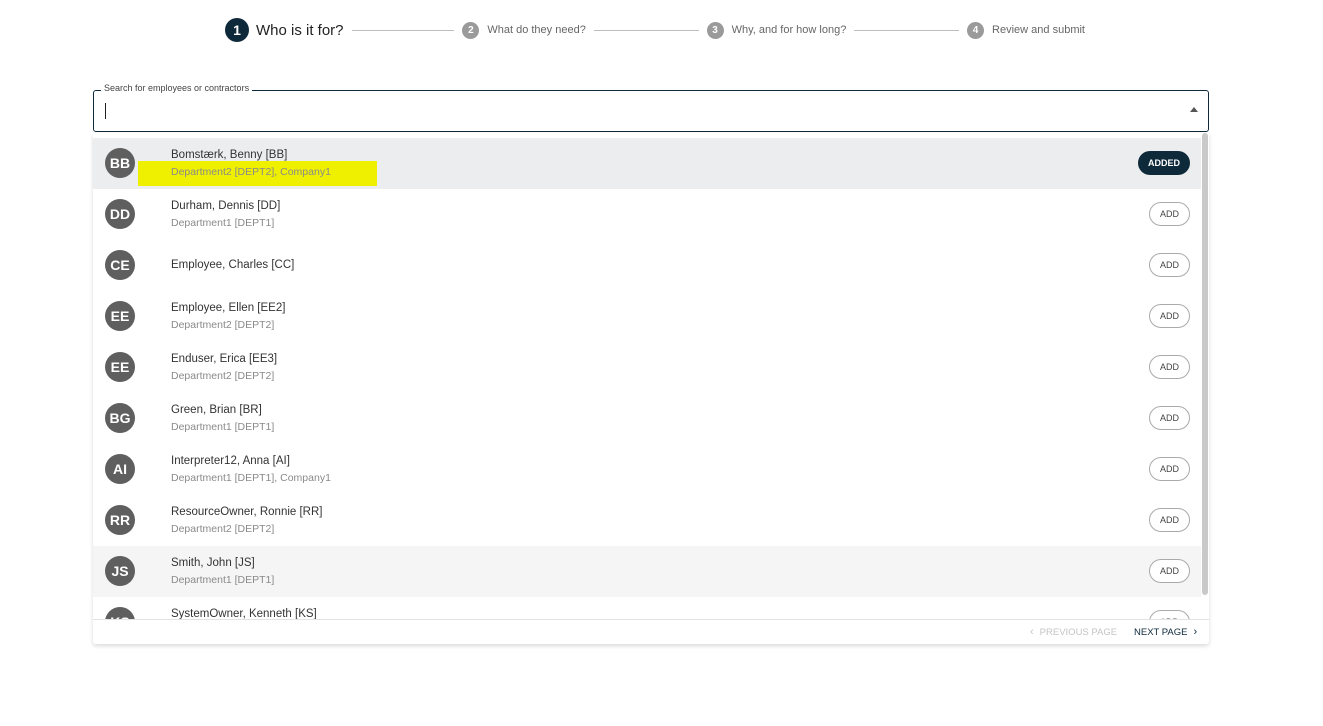 The width and height of the screenshot is (1323, 726). What do you see at coordinates (120, 520) in the screenshot?
I see `avatar: RR` at bounding box center [120, 520].